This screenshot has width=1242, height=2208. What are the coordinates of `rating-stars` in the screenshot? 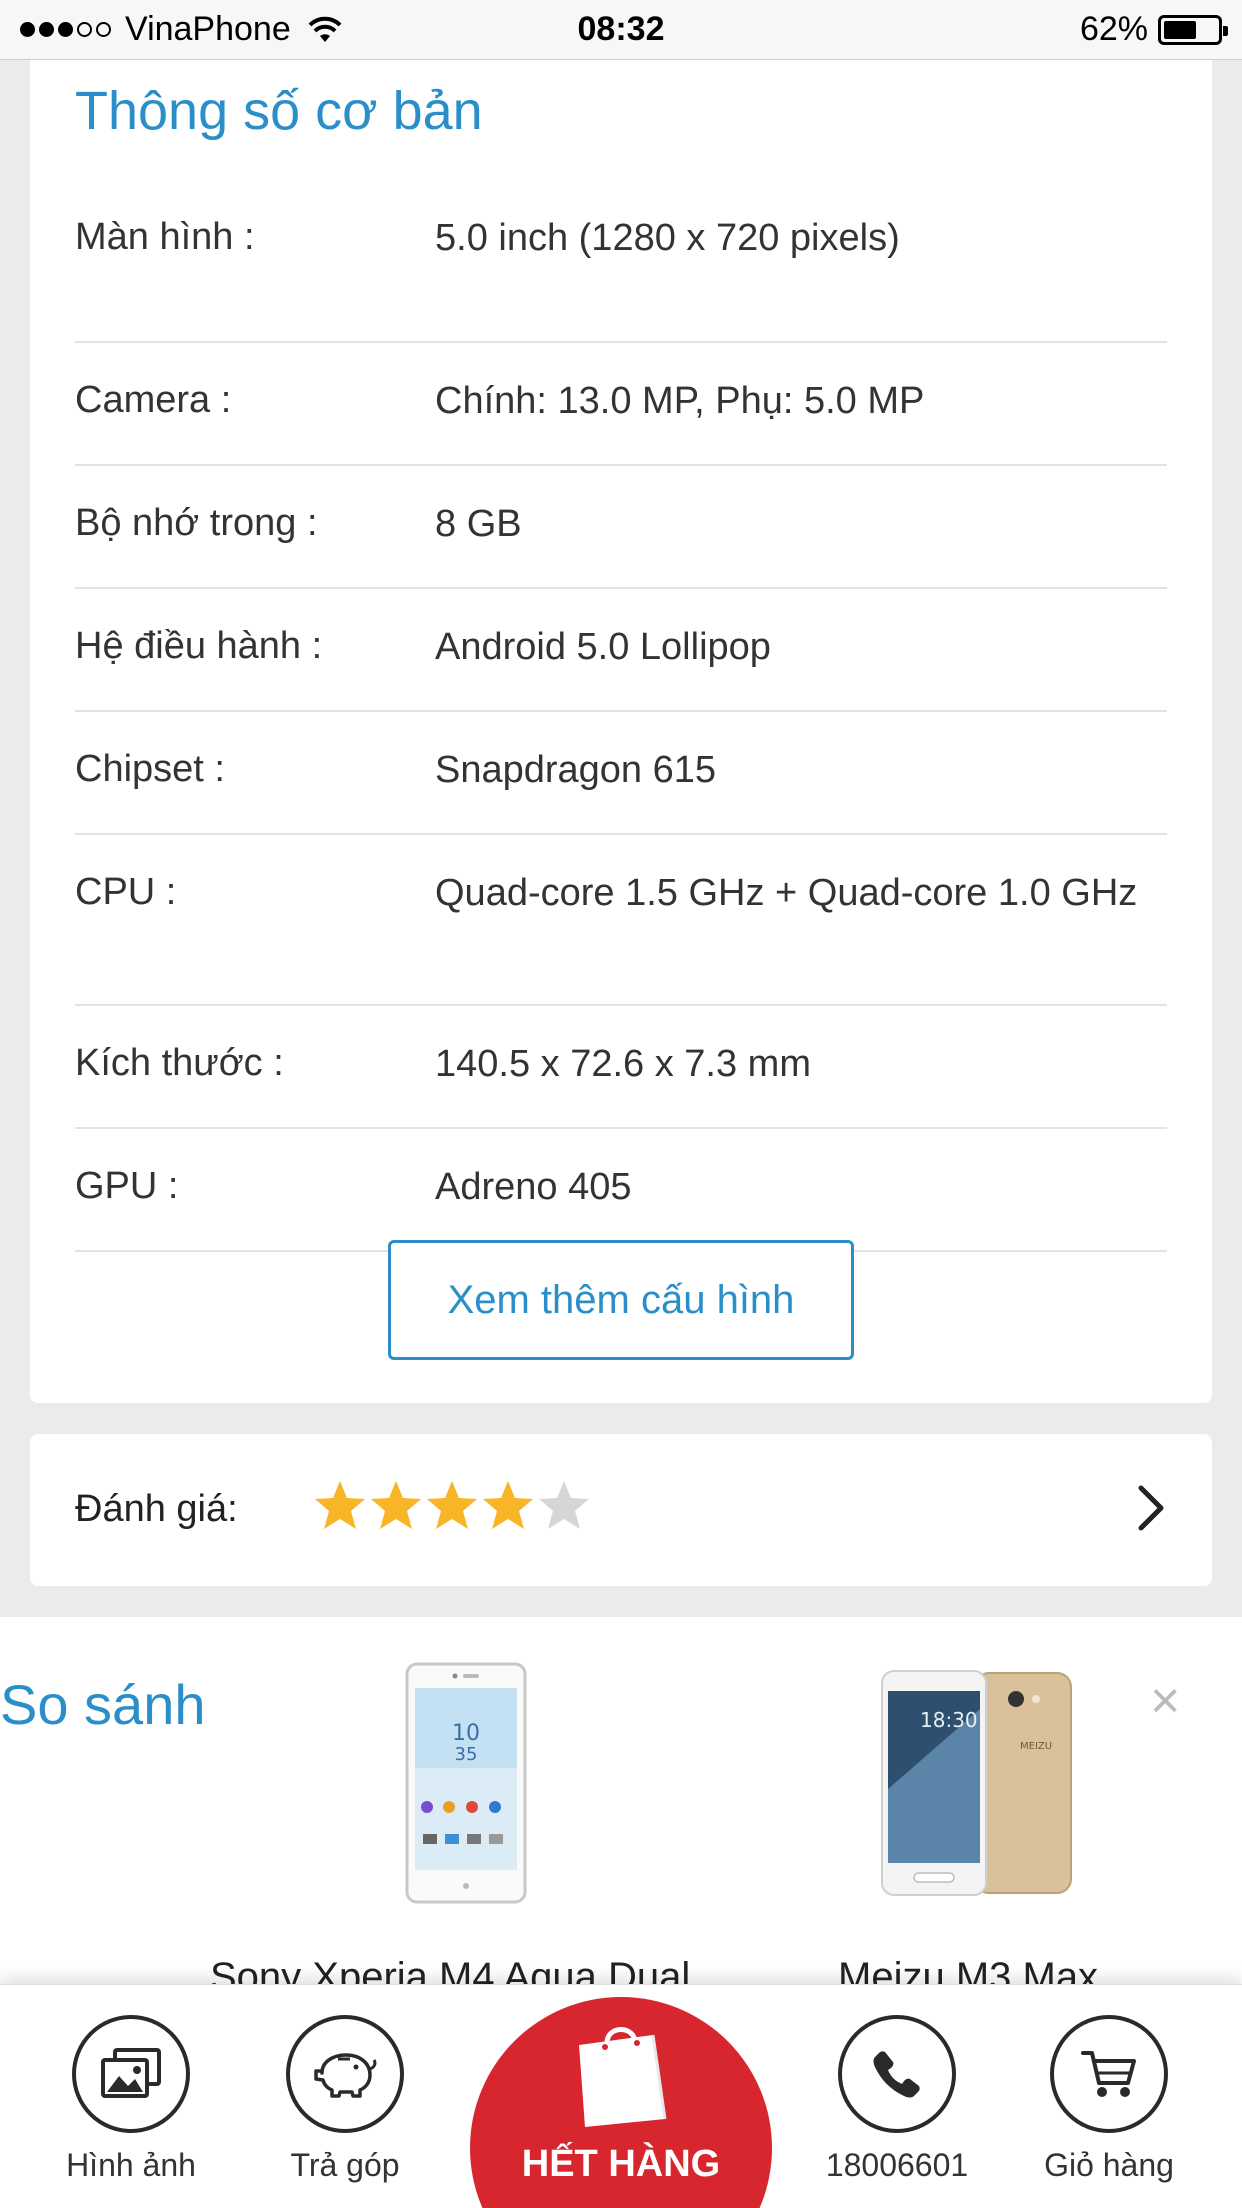 It's located at (452, 1506).